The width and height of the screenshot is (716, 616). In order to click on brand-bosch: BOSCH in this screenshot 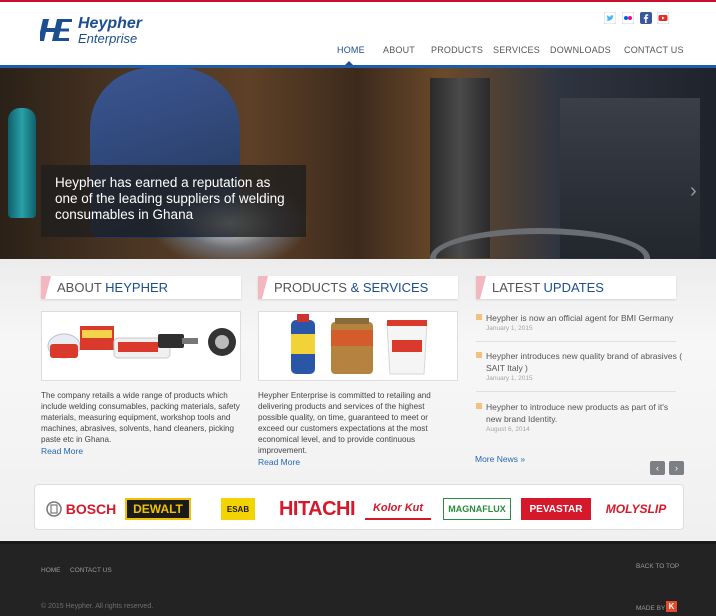, I will do `click(81, 509)`.